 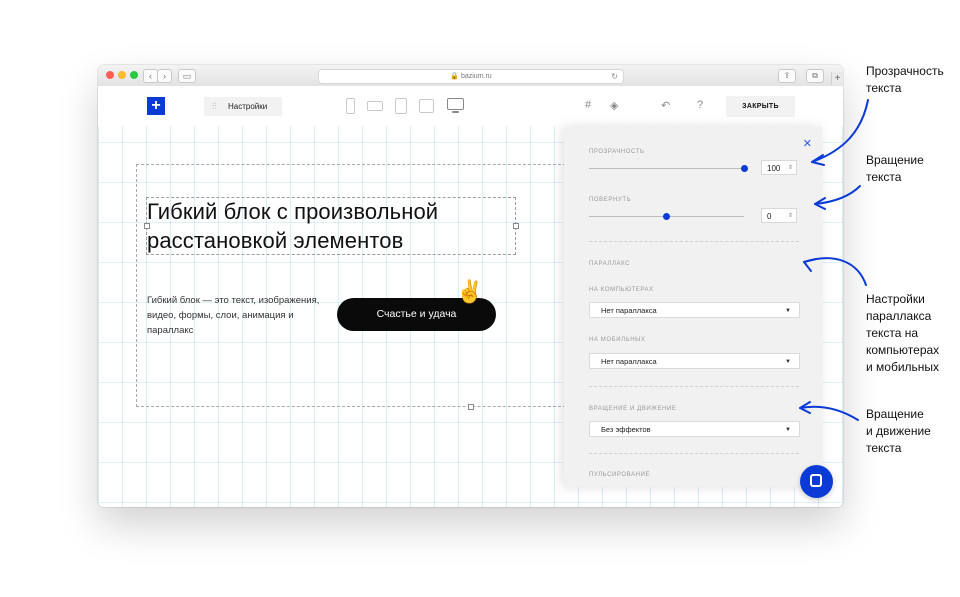 I want to click on opacity-stepper-icon: ⇕, so click(x=790, y=168).